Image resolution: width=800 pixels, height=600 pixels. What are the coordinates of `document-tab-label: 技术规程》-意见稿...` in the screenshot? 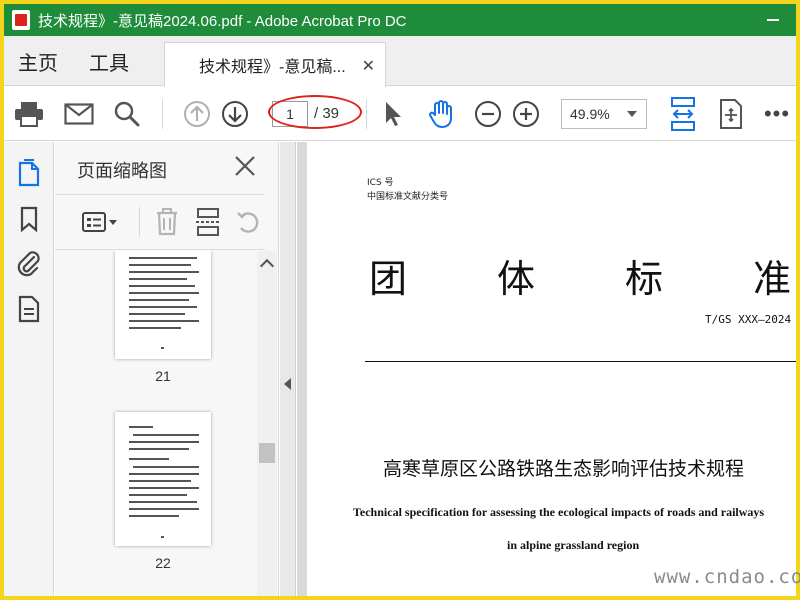 It's located at (272, 67).